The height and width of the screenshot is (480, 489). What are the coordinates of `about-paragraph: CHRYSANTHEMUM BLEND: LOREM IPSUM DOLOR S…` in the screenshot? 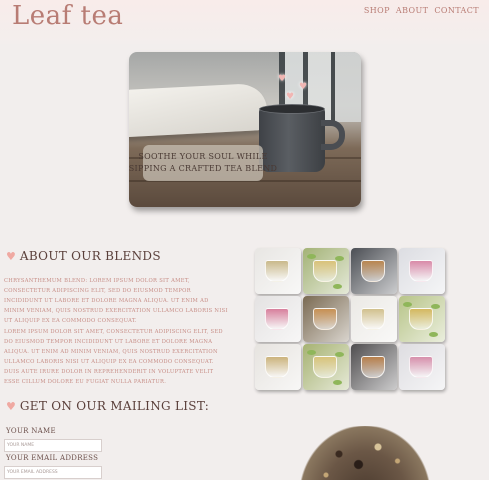 It's located at (116, 301).